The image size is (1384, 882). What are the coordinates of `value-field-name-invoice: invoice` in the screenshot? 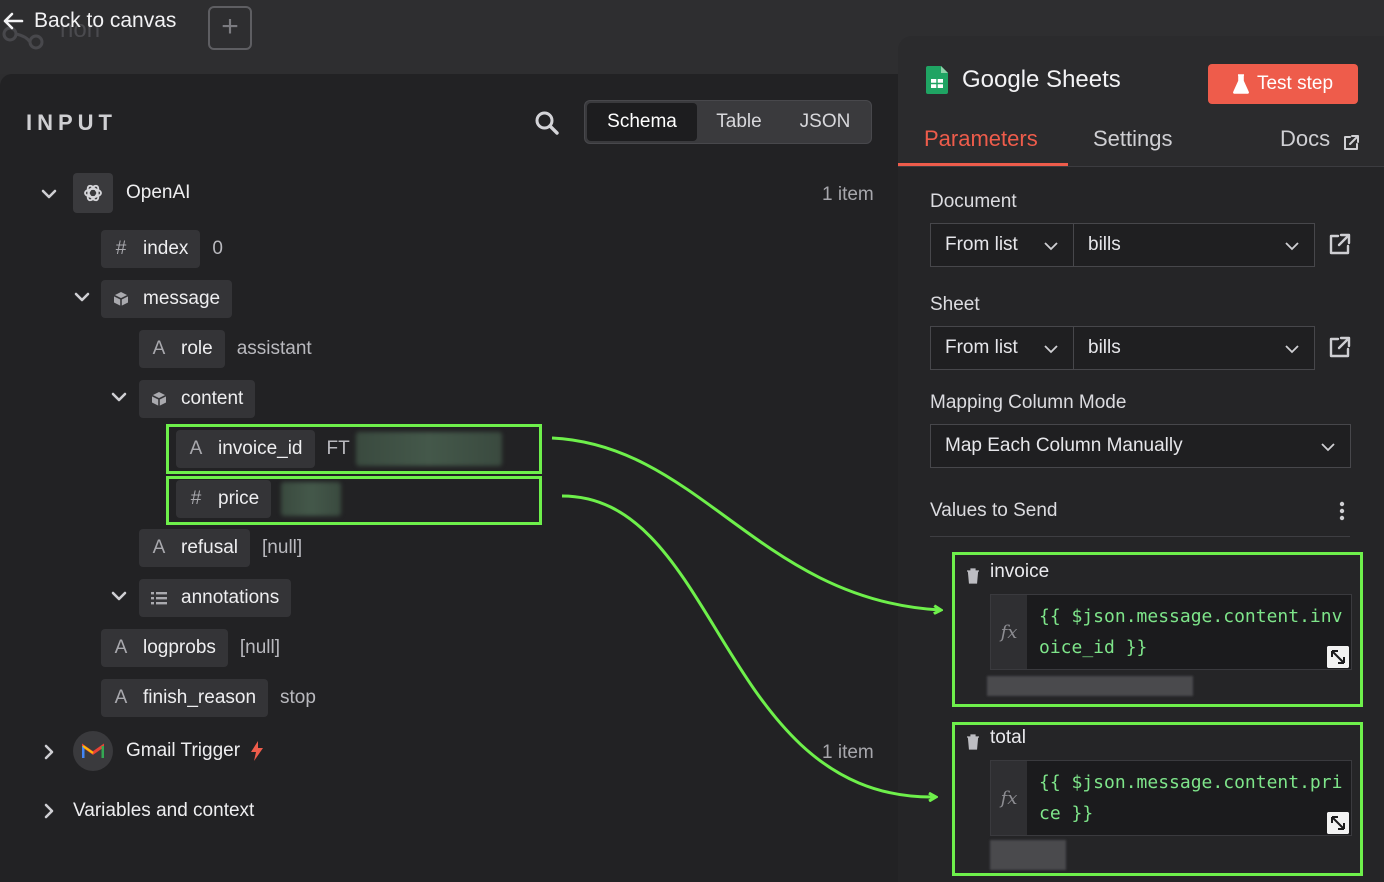 It's located at (1020, 571).